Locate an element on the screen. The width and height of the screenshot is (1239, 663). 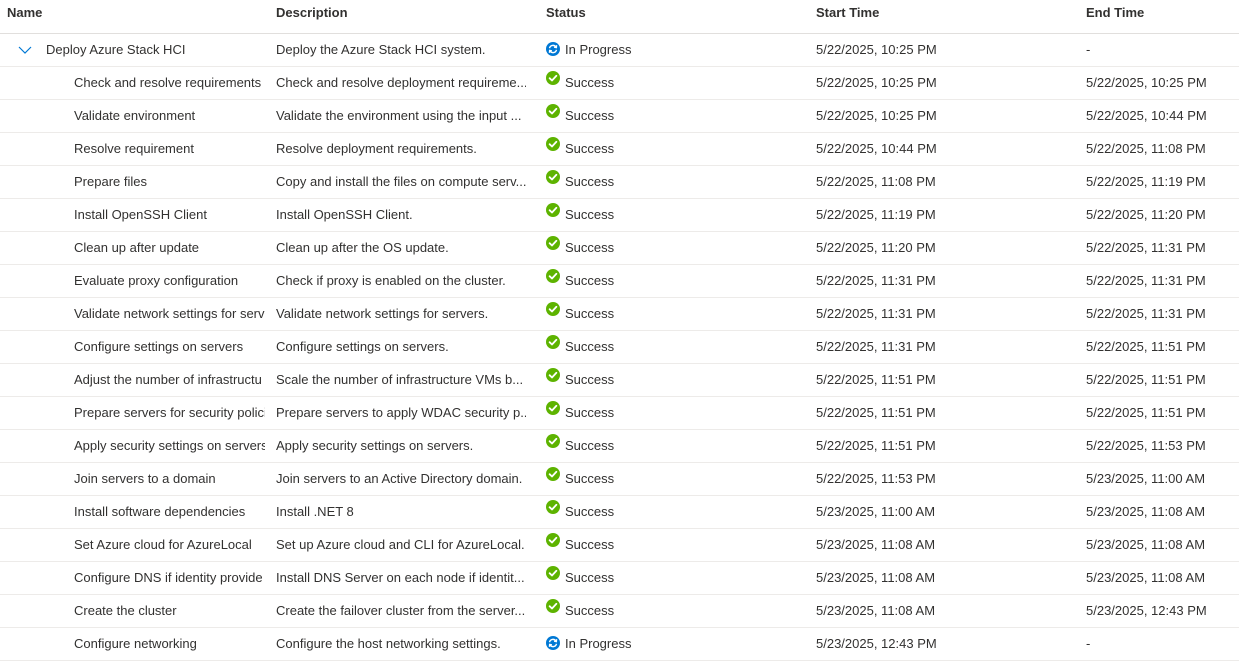
column-header-start-time: Start Time is located at coordinates (847, 12).